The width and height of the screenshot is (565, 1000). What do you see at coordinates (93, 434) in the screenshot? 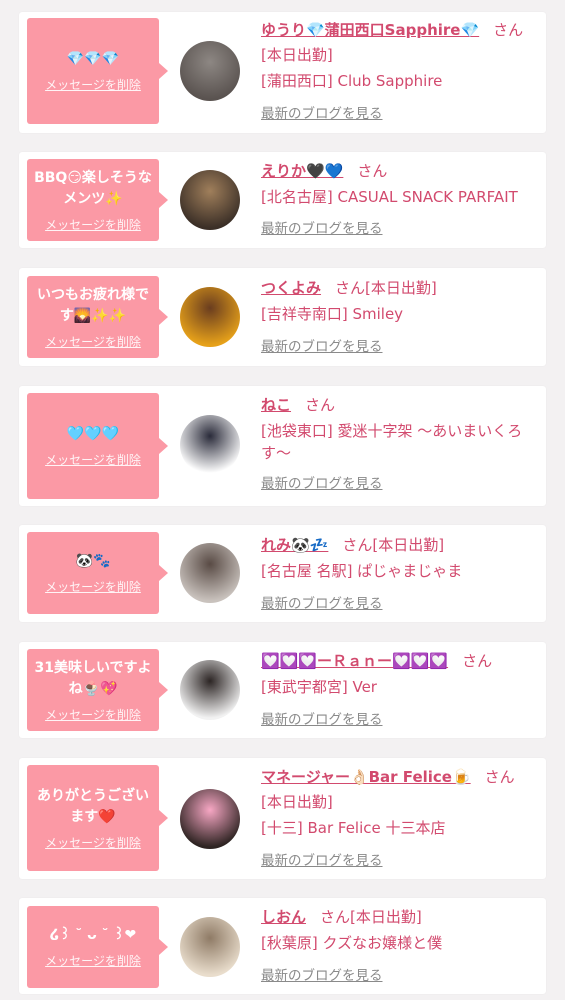
I see `message-text: 🩵🩵🩵` at bounding box center [93, 434].